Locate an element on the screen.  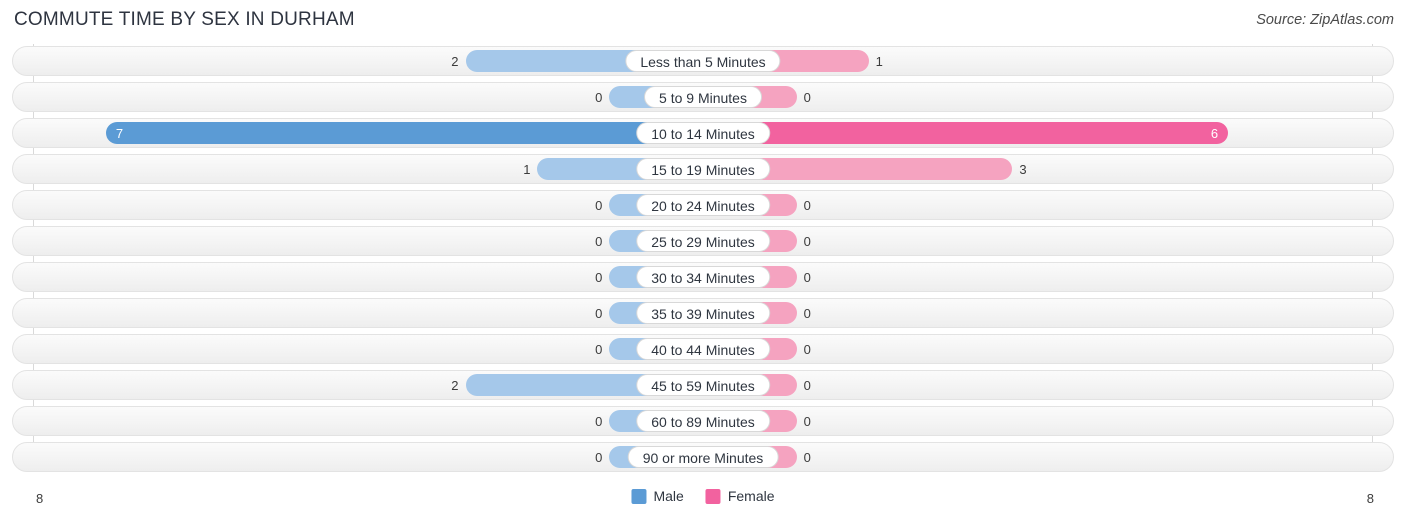
category-label: 5 to 9 Minutes is located at coordinates (703, 97).